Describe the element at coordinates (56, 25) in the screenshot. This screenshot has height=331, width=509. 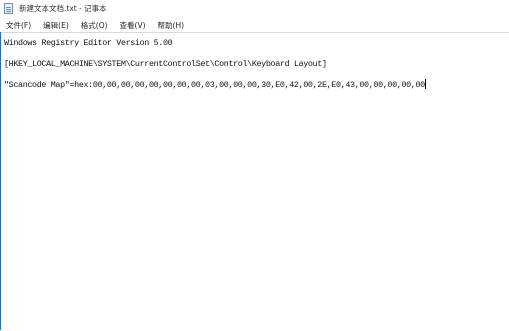
I see `menu-edit: 编辑(E)` at that location.